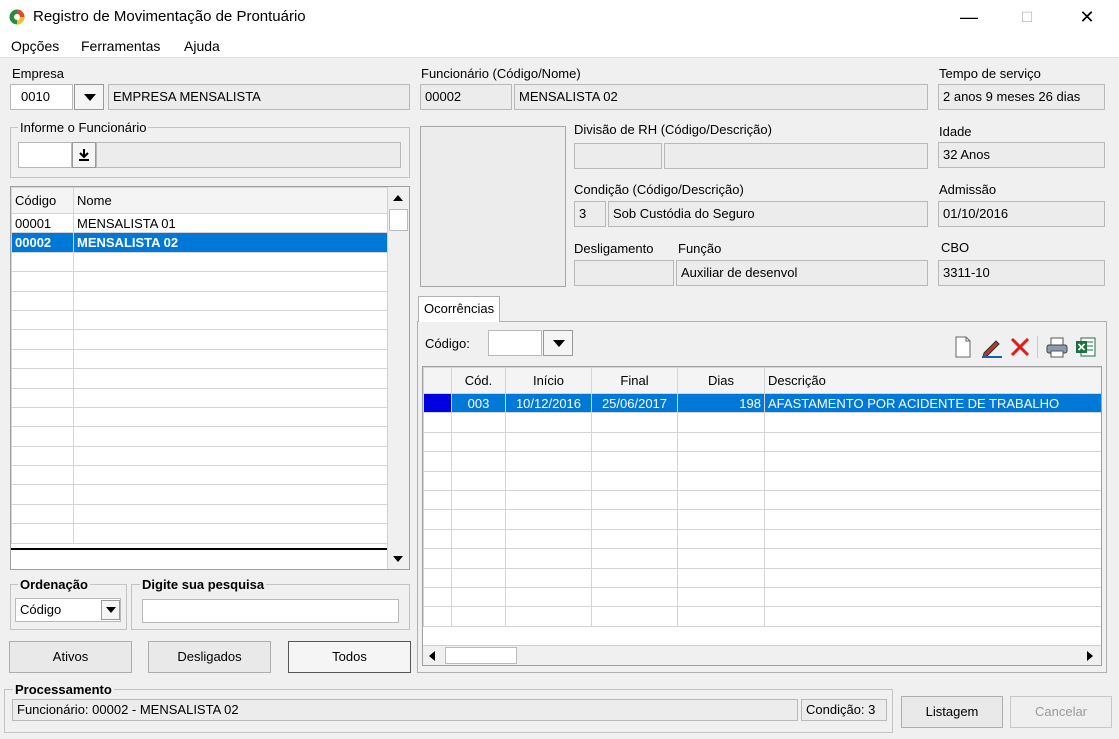 The height and width of the screenshot is (739, 1119). What do you see at coordinates (1021, 97) in the screenshot?
I see `tempo-servico-field: 2 anos 9 meses 26 dias` at bounding box center [1021, 97].